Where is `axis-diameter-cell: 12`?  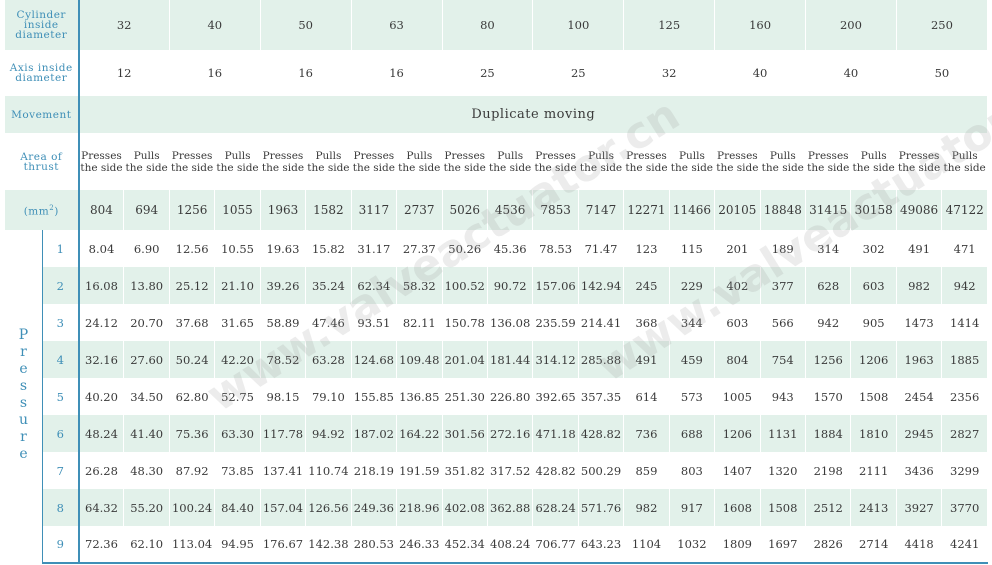 axis-diameter-cell: 12 is located at coordinates (124, 73).